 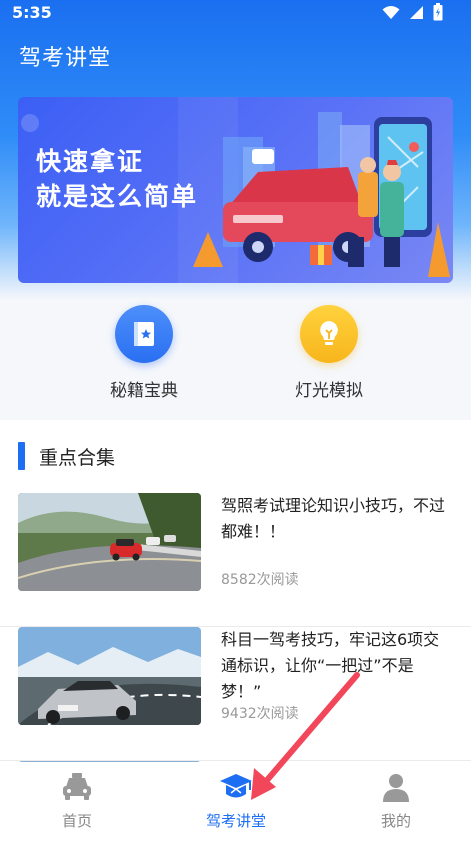 I want to click on article-title: 科目一驾考技巧，牢记这6项交通标识，让你“一把过”不是梦！”, so click(x=330, y=665).